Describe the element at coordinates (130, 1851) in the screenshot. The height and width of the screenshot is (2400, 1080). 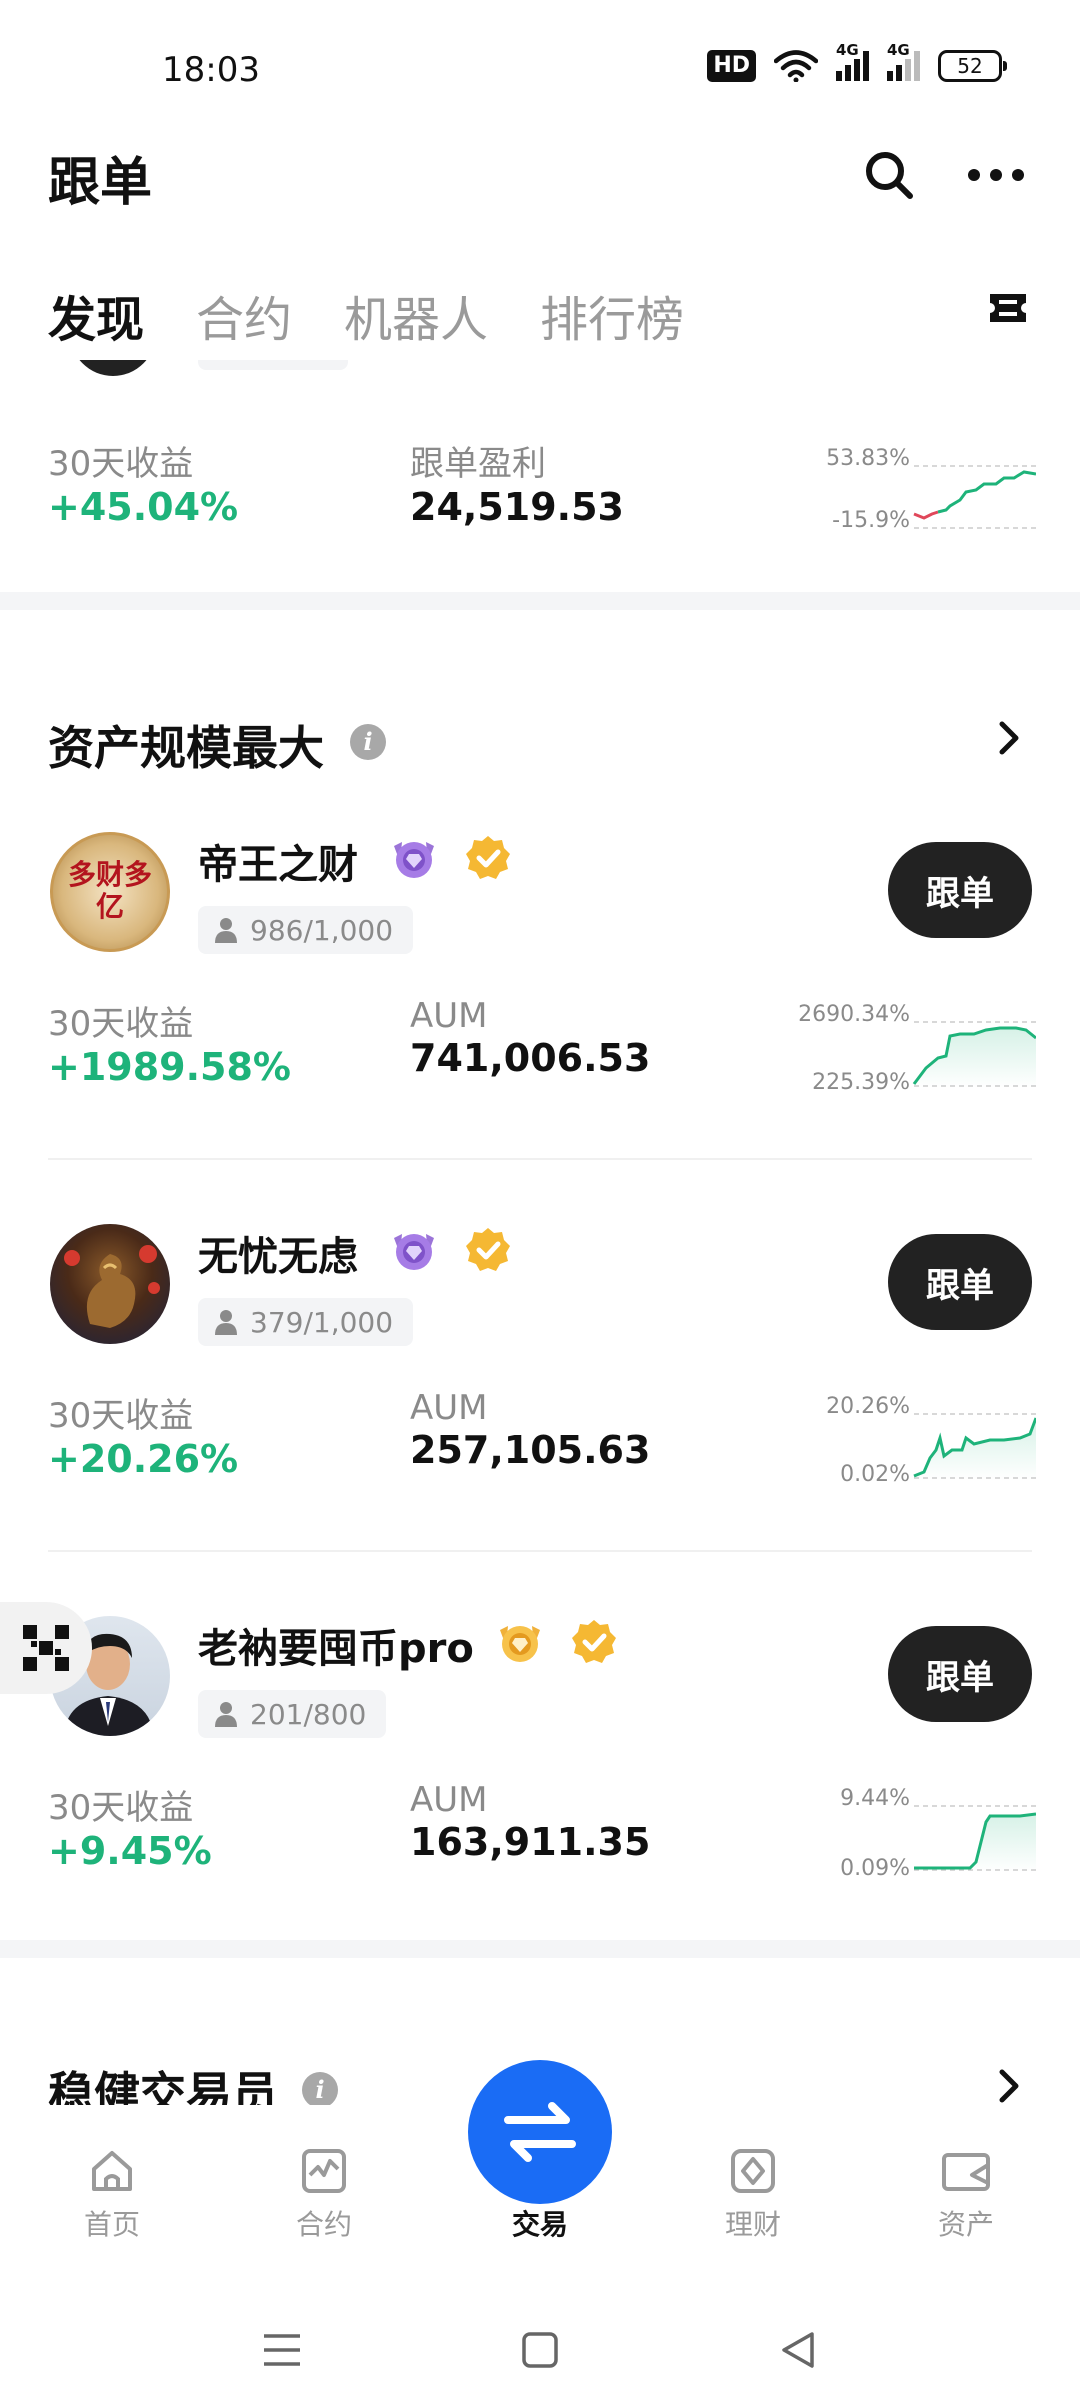
I see `return-value: +9.45%` at that location.